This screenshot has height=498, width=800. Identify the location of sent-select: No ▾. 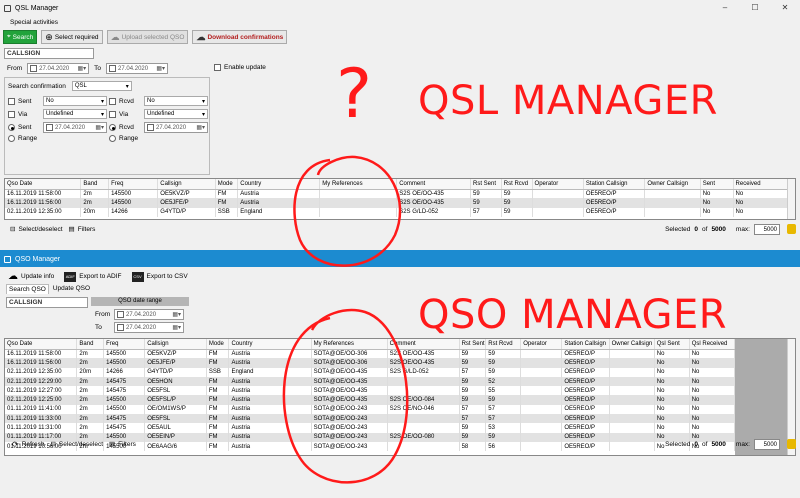
(75, 101).